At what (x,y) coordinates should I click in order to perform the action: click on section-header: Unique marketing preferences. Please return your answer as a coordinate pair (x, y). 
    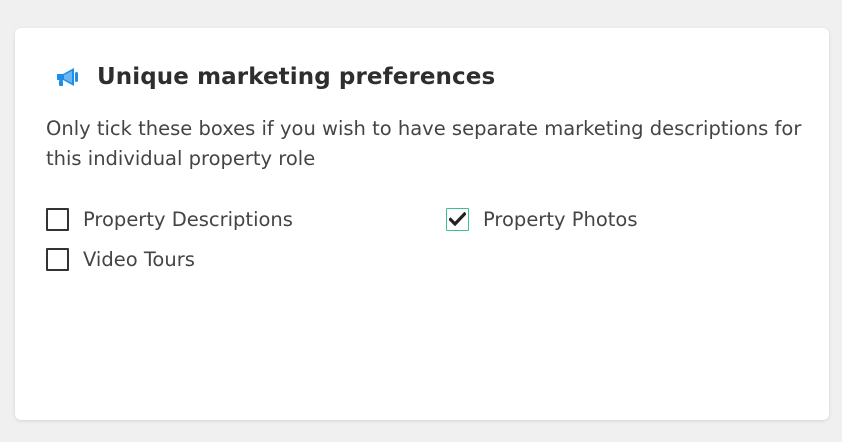
    Looking at the image, I should click on (275, 77).